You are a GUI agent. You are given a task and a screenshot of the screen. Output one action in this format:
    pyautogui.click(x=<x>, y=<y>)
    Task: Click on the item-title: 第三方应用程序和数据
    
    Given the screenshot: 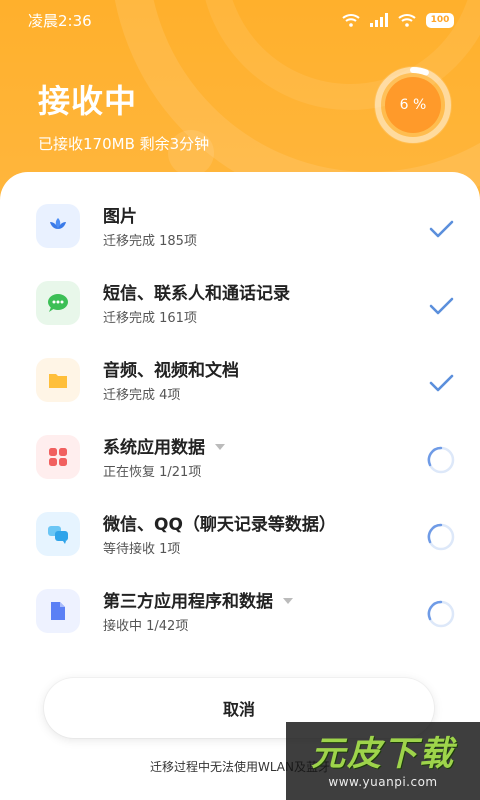 What is the action you would take?
    pyautogui.click(x=198, y=599)
    